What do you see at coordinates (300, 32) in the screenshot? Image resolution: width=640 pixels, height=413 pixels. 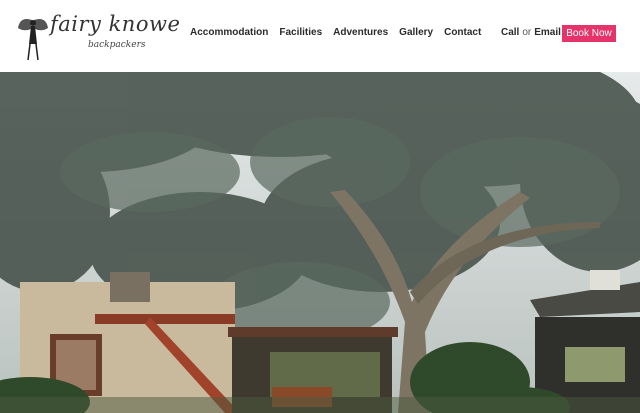 I see `nav-facilities: Facilities` at bounding box center [300, 32].